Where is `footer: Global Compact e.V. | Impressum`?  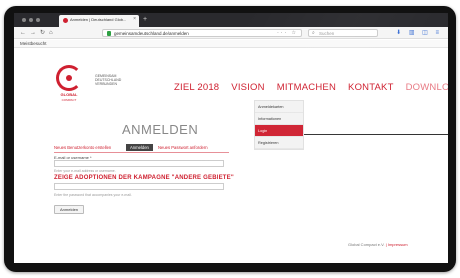 footer: Global Compact e.V. | Impressum is located at coordinates (378, 244).